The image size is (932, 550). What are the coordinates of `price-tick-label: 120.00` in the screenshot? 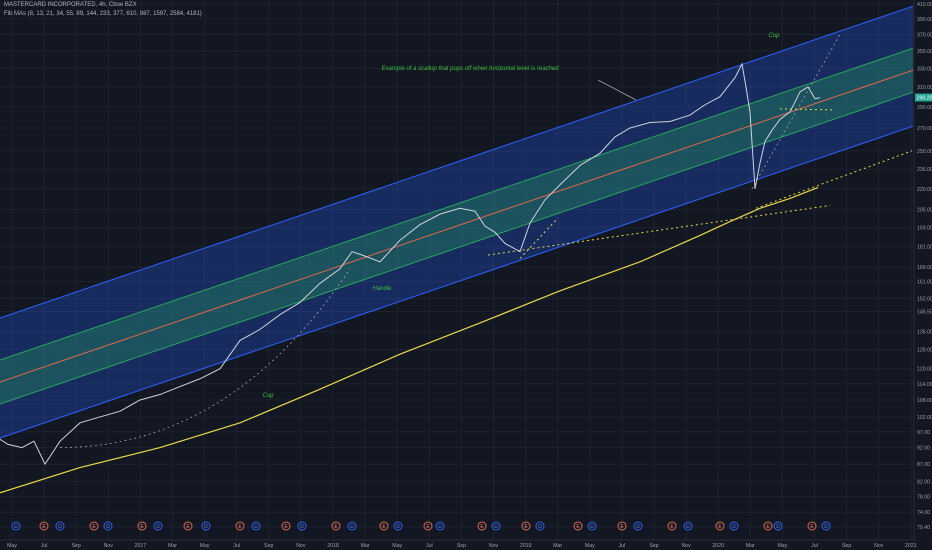 It's located at (924, 370).